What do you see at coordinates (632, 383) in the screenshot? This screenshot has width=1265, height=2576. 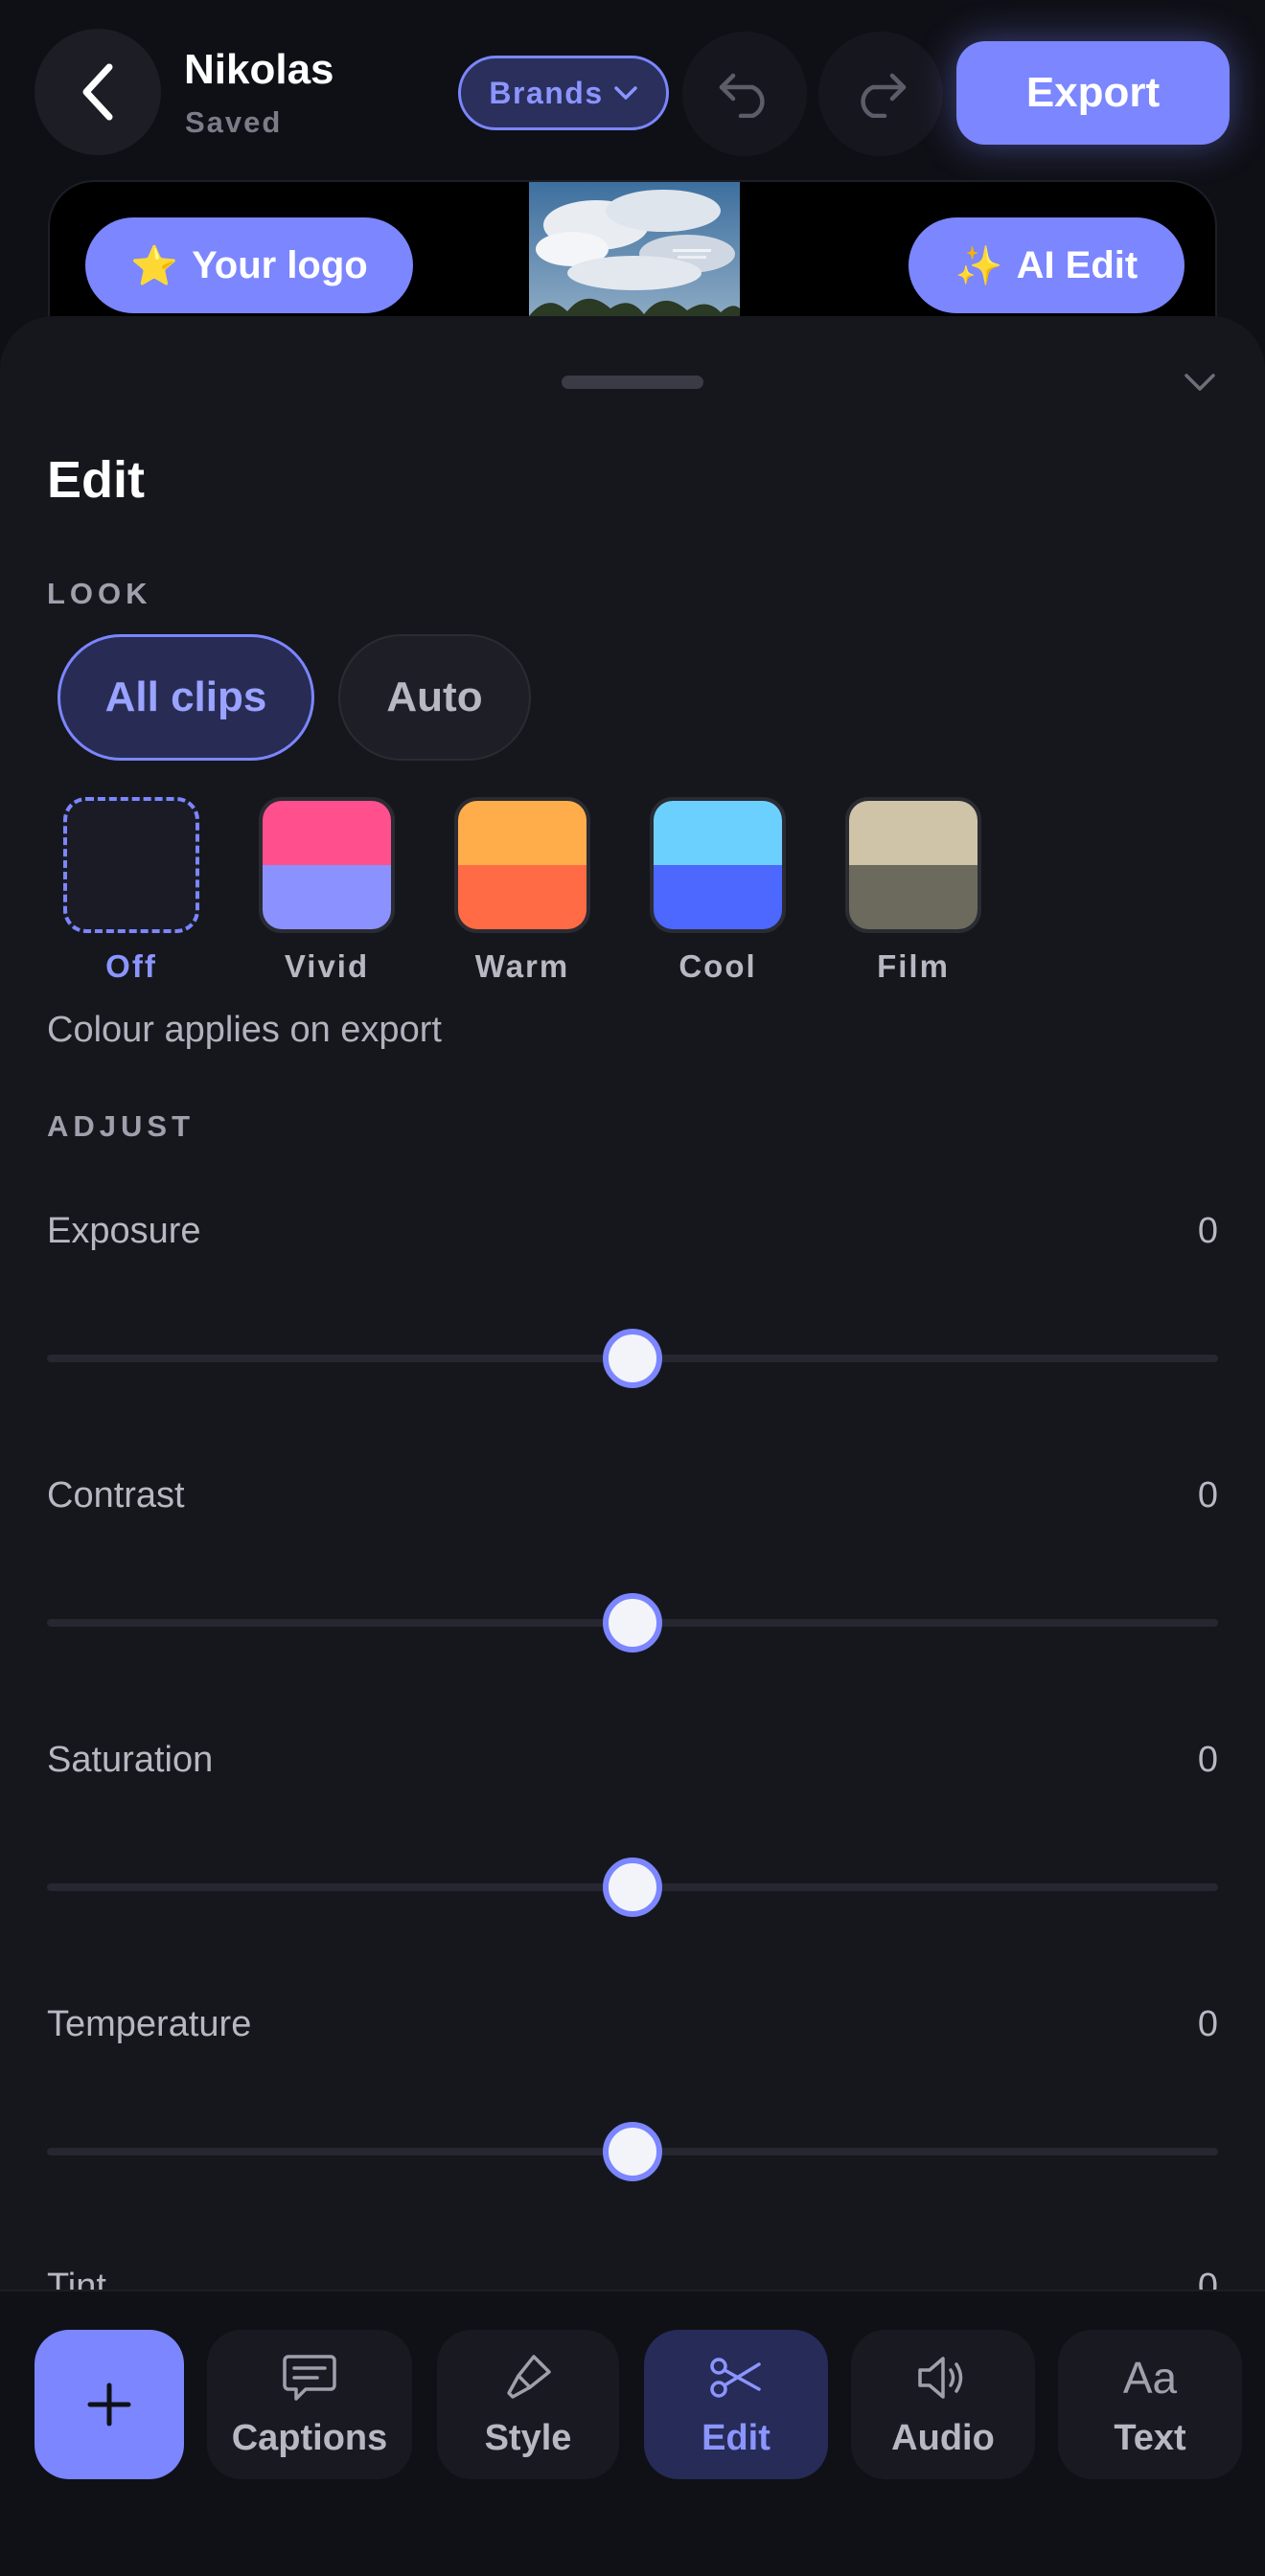 I see `sheet-drag-handle` at bounding box center [632, 383].